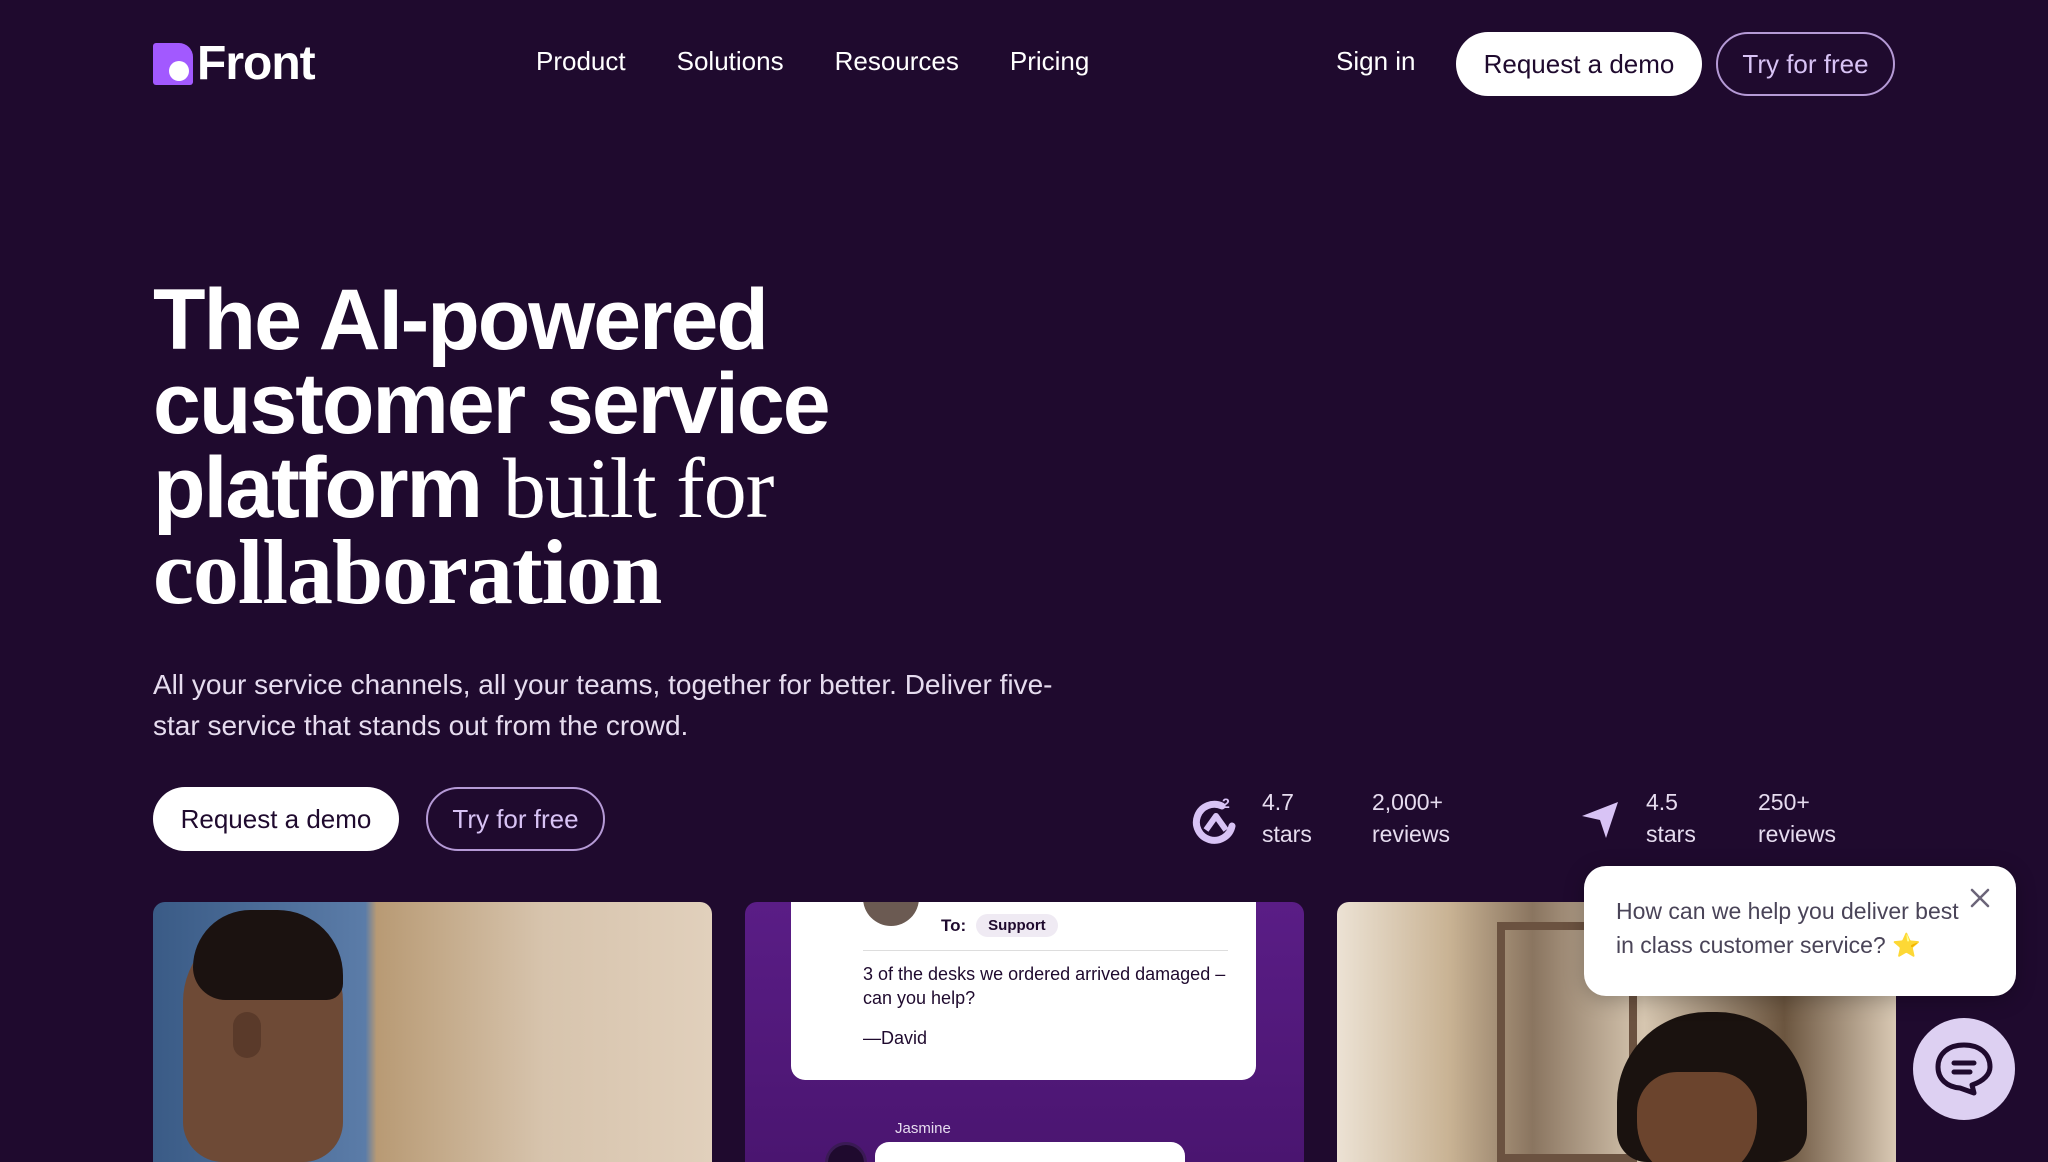 This screenshot has height=1162, width=2048. I want to click on capterra-icon, so click(1600, 820).